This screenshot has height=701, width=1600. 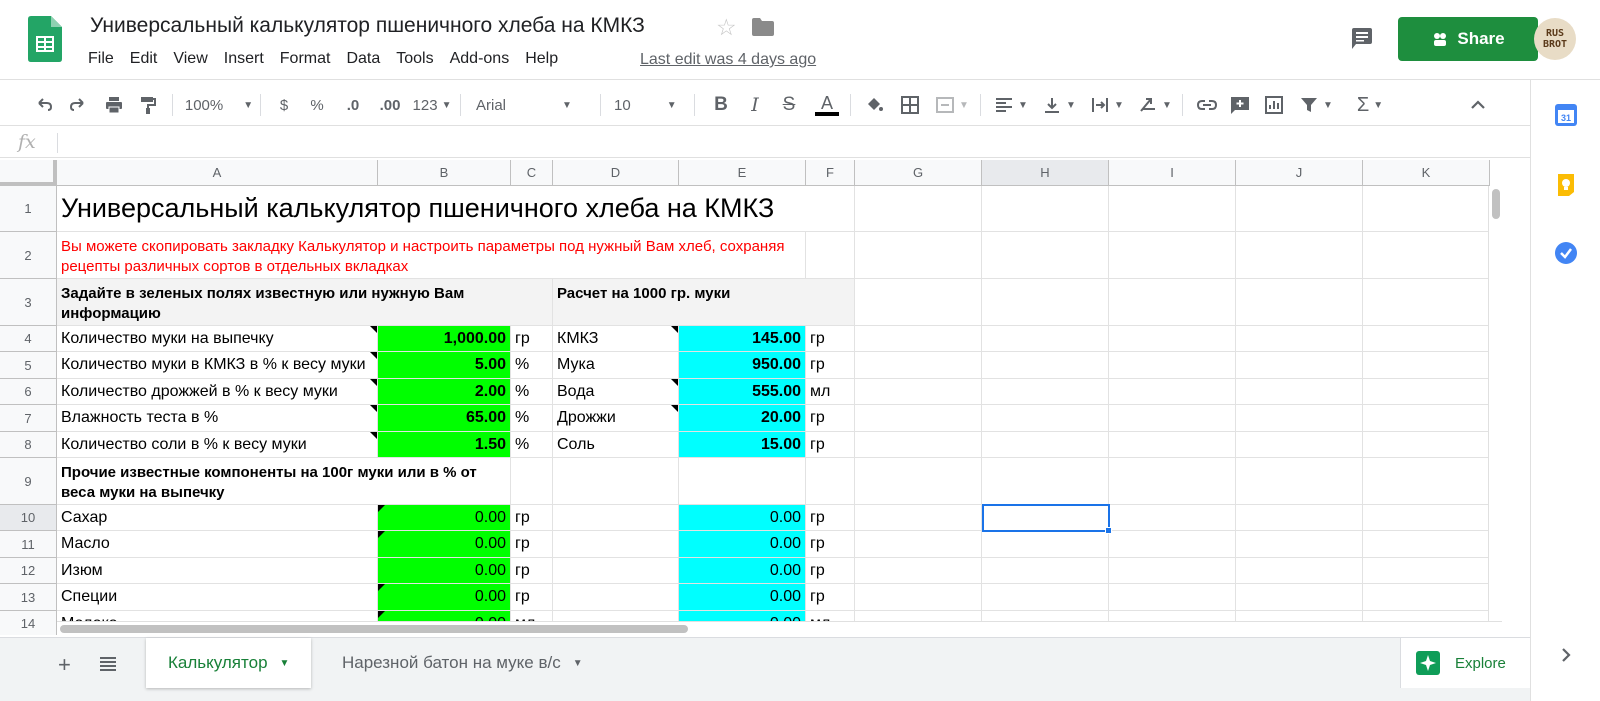 I want to click on column-header-j: J, so click(x=1299, y=173).